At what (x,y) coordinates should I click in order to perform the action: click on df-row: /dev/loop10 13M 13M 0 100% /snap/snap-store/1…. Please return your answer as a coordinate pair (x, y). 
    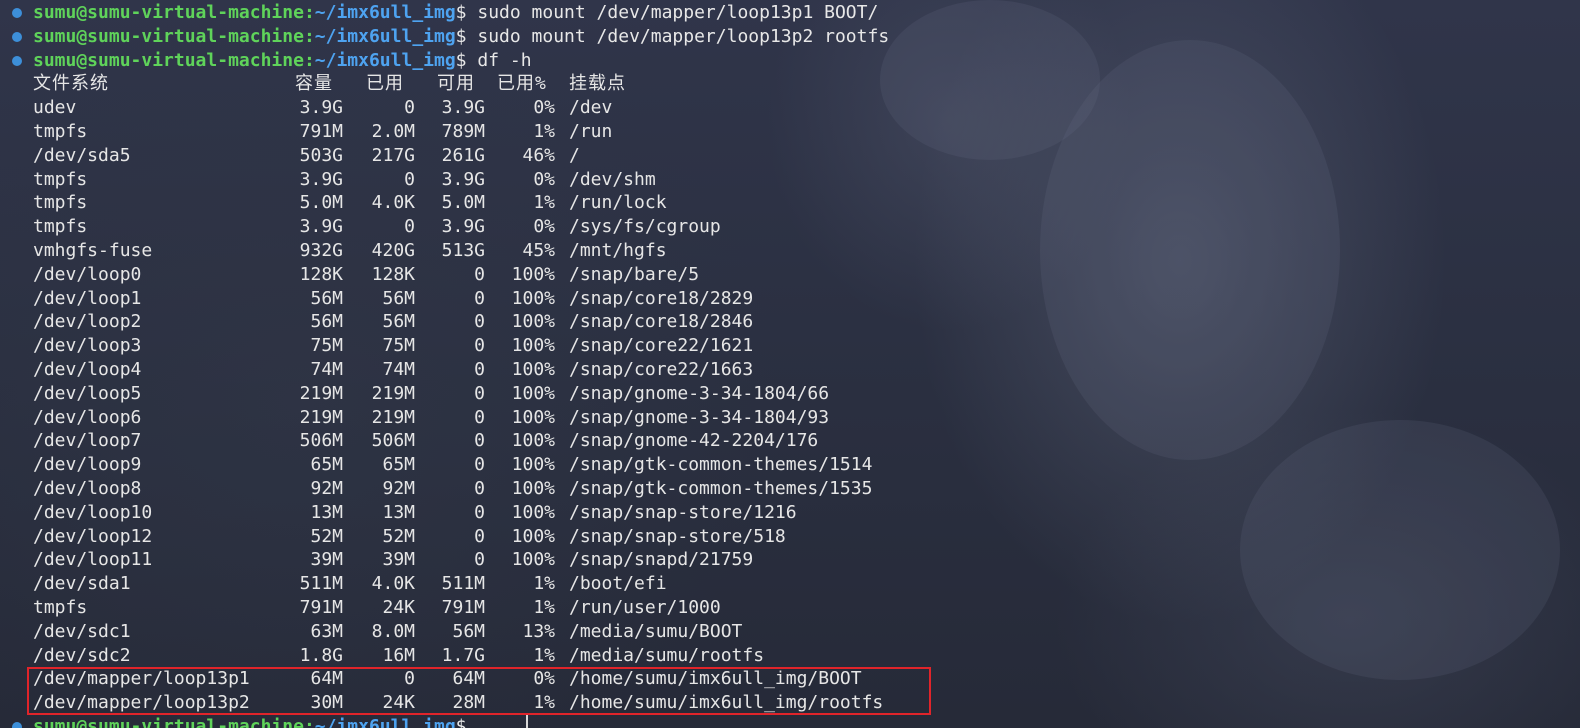
    Looking at the image, I should click on (533, 513).